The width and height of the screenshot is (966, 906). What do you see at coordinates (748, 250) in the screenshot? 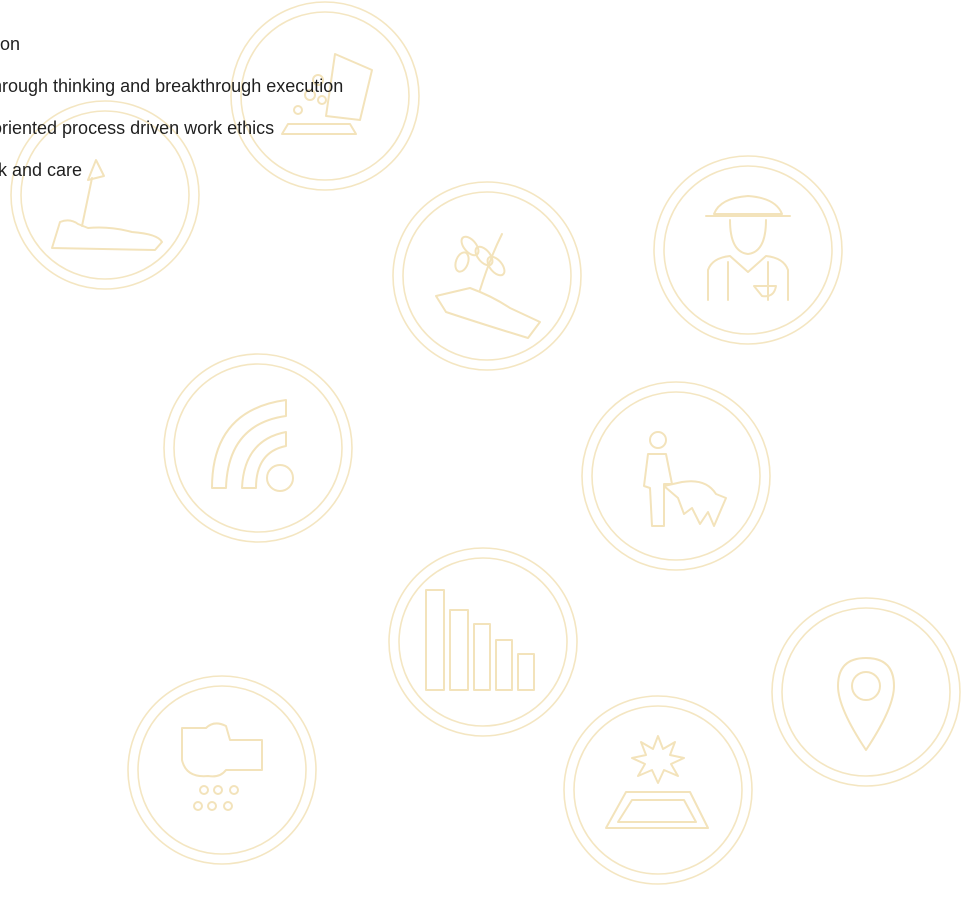
I see `farmer-icon` at bounding box center [748, 250].